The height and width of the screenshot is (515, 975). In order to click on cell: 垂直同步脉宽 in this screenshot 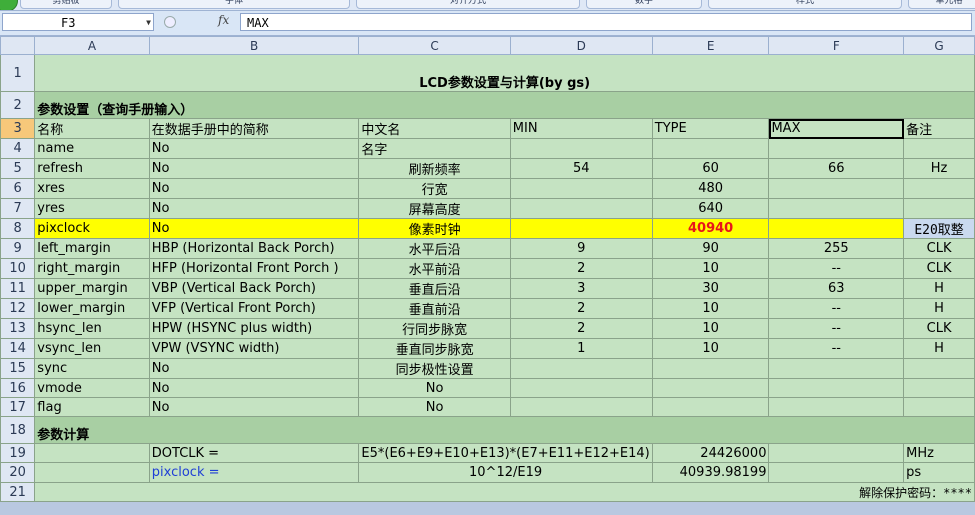, I will do `click(434, 348)`.